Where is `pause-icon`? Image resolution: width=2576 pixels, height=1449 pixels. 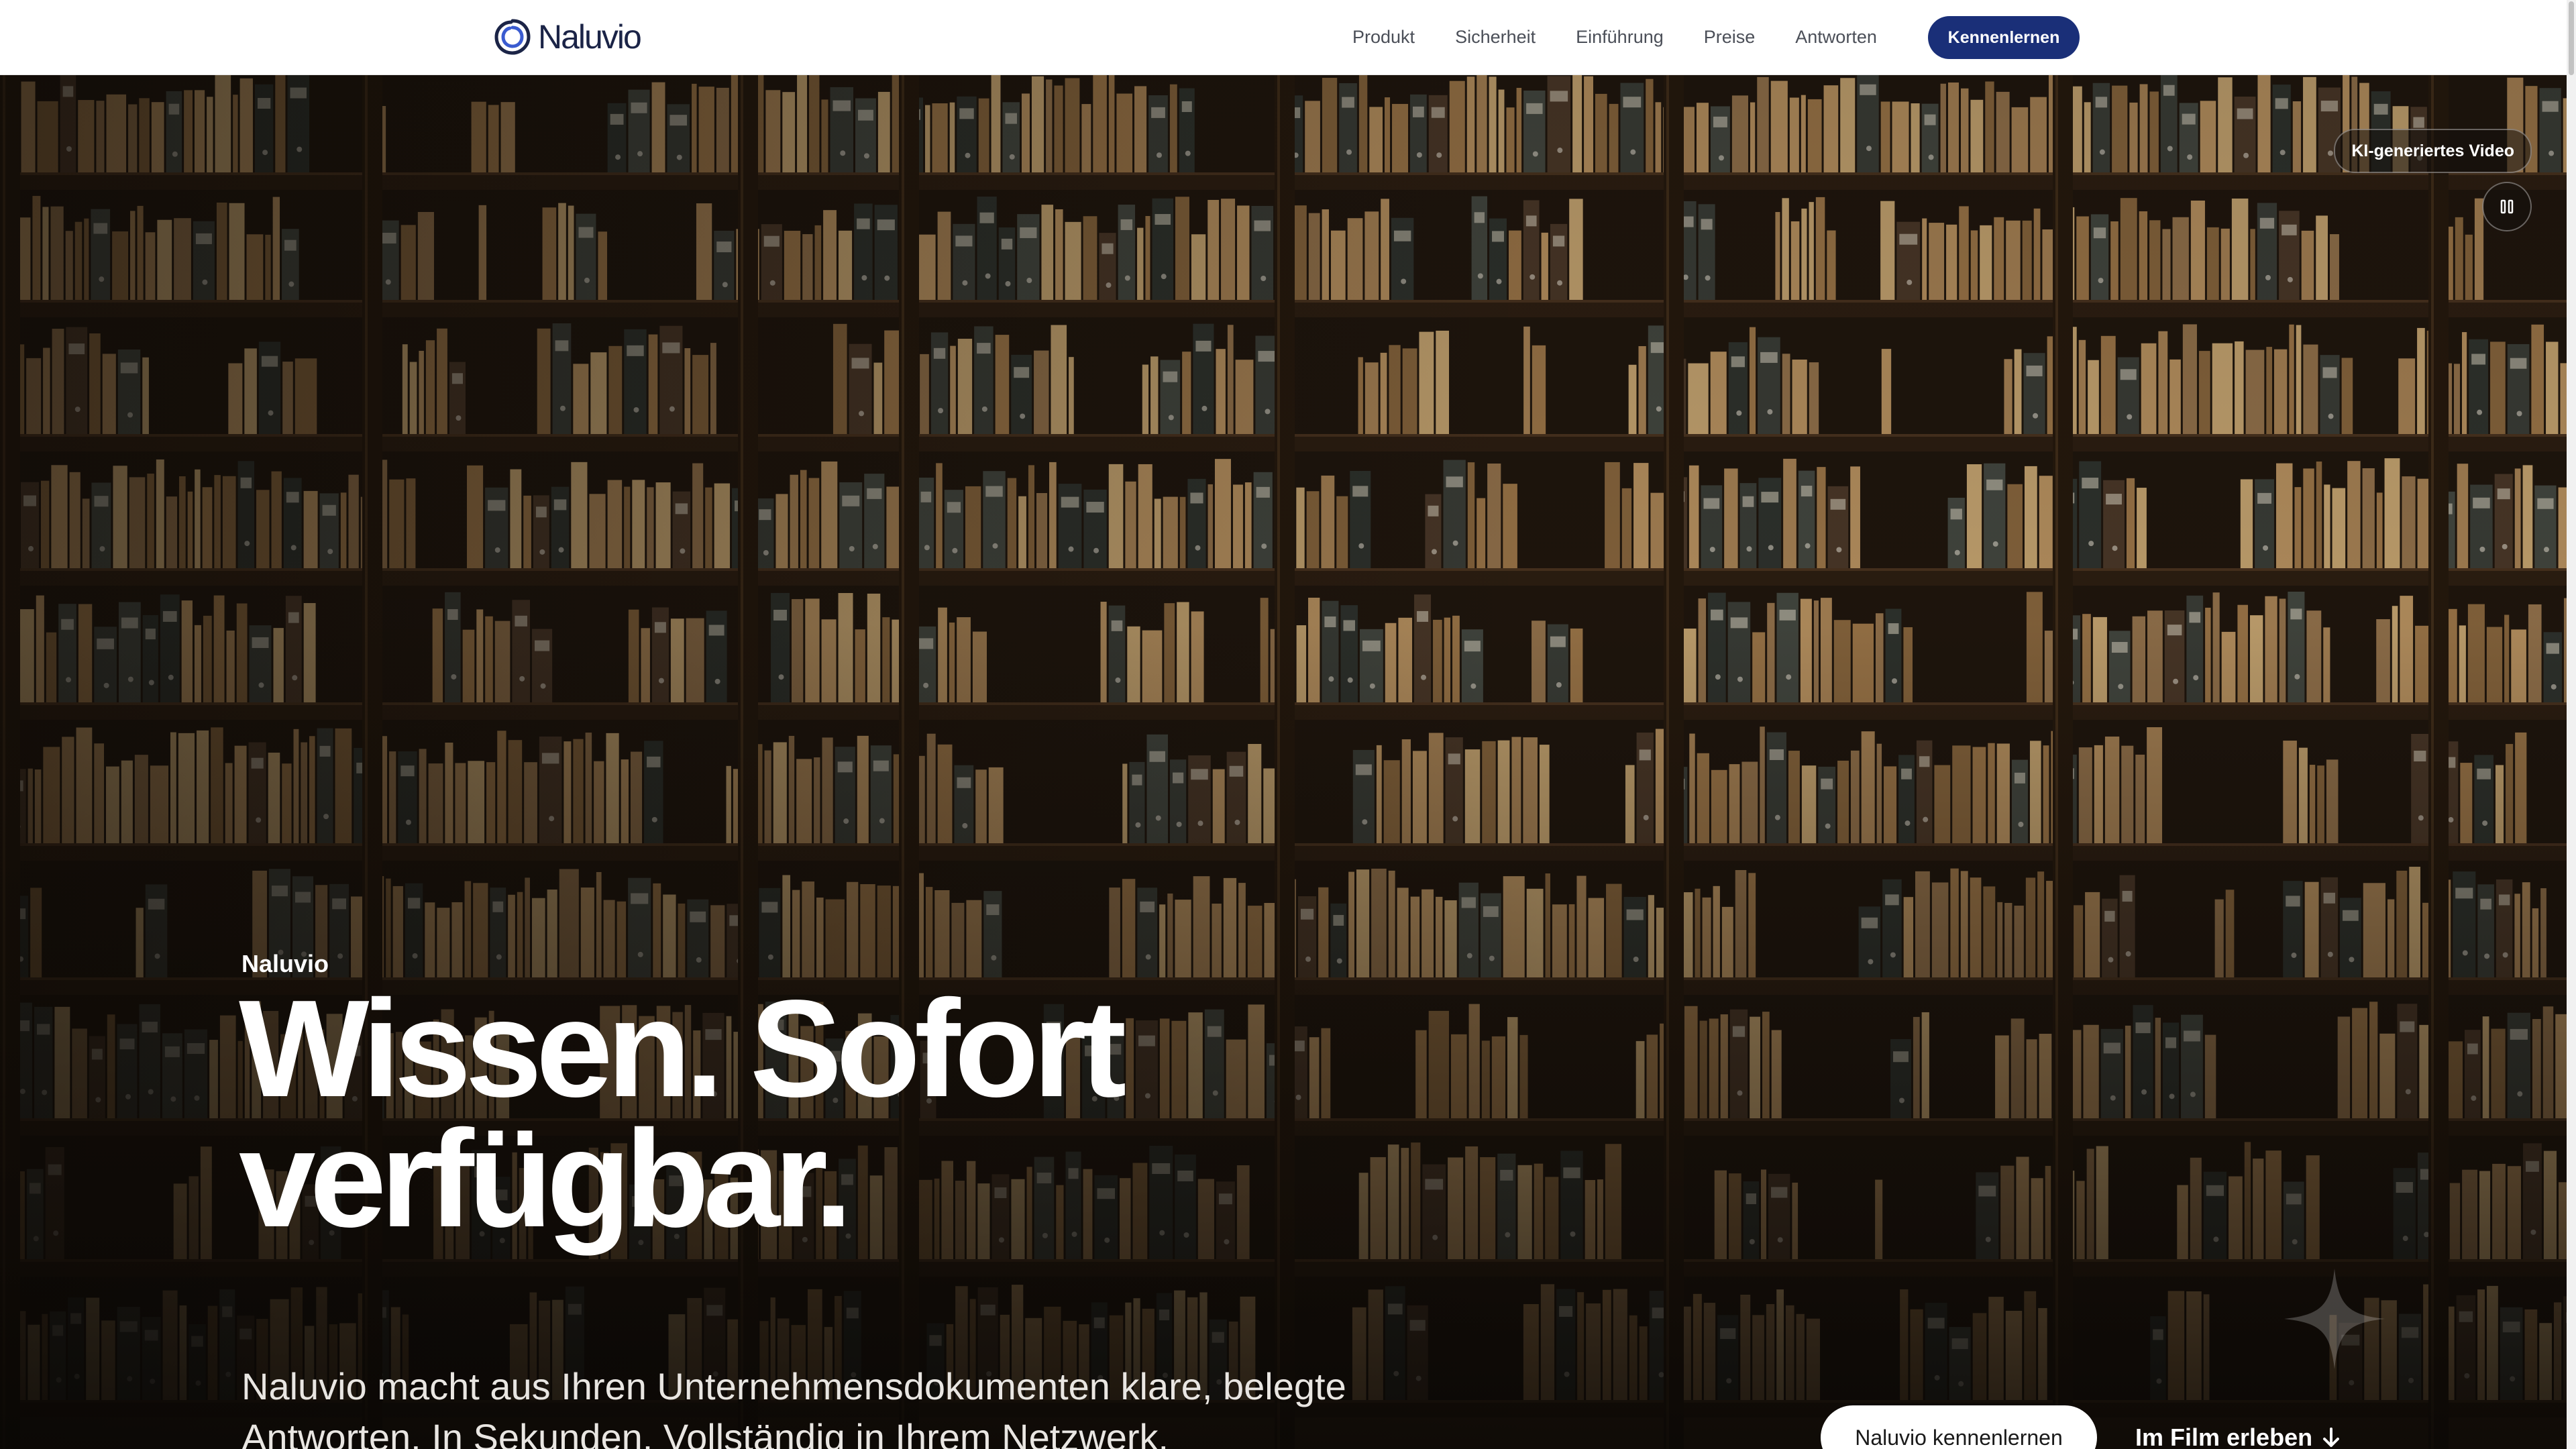 pause-icon is located at coordinates (2507, 206).